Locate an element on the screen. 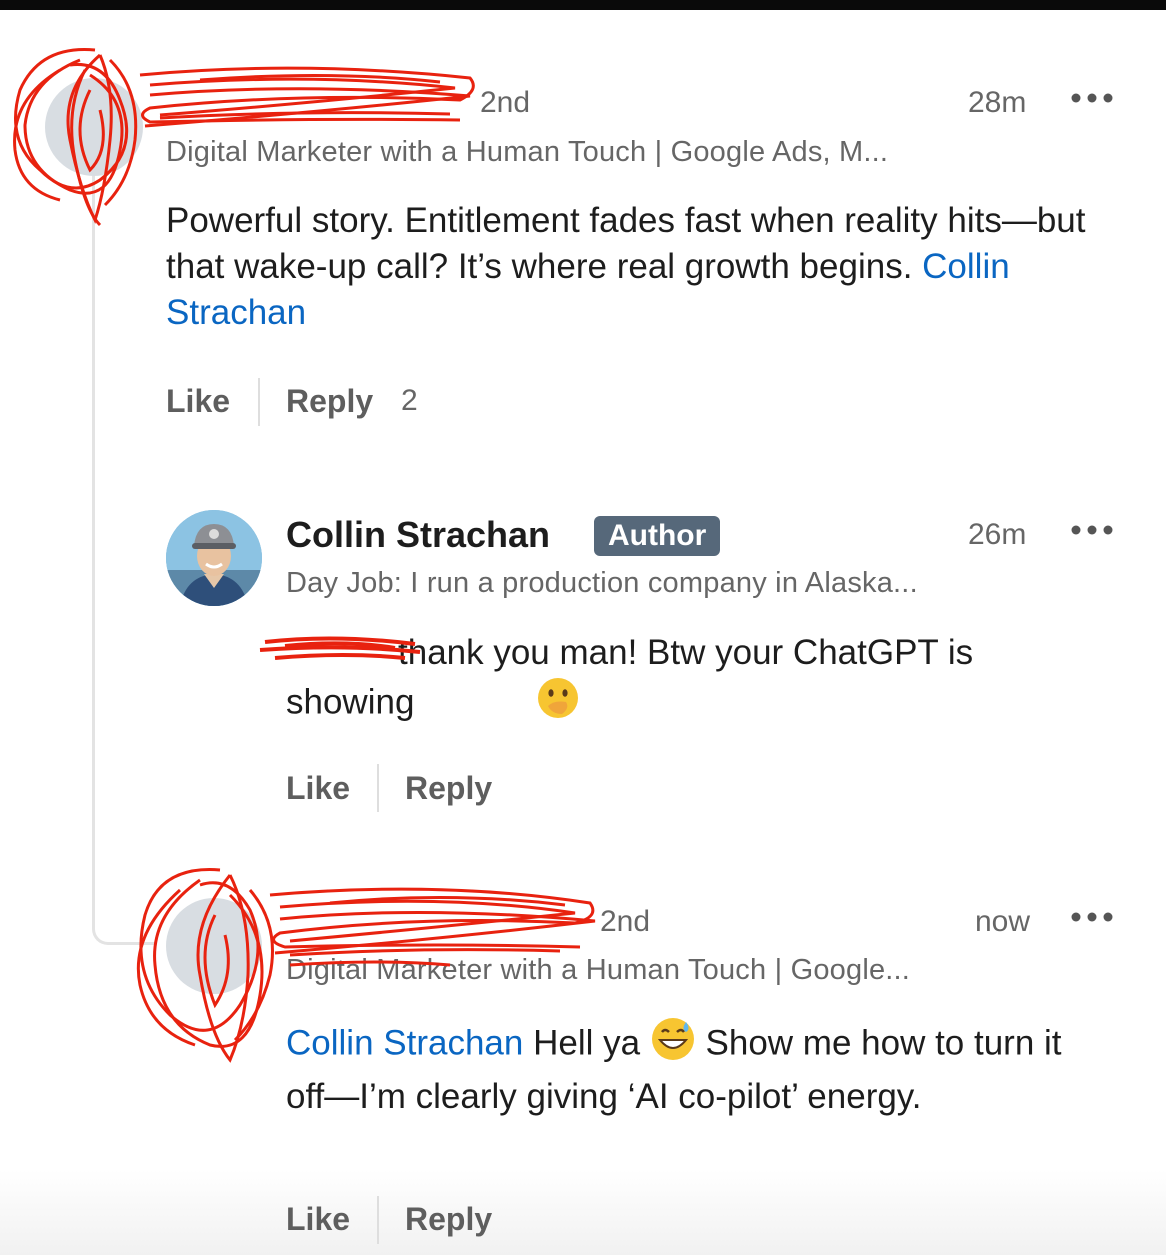 The width and height of the screenshot is (1166, 1255). author-avatar is located at coordinates (214, 558).